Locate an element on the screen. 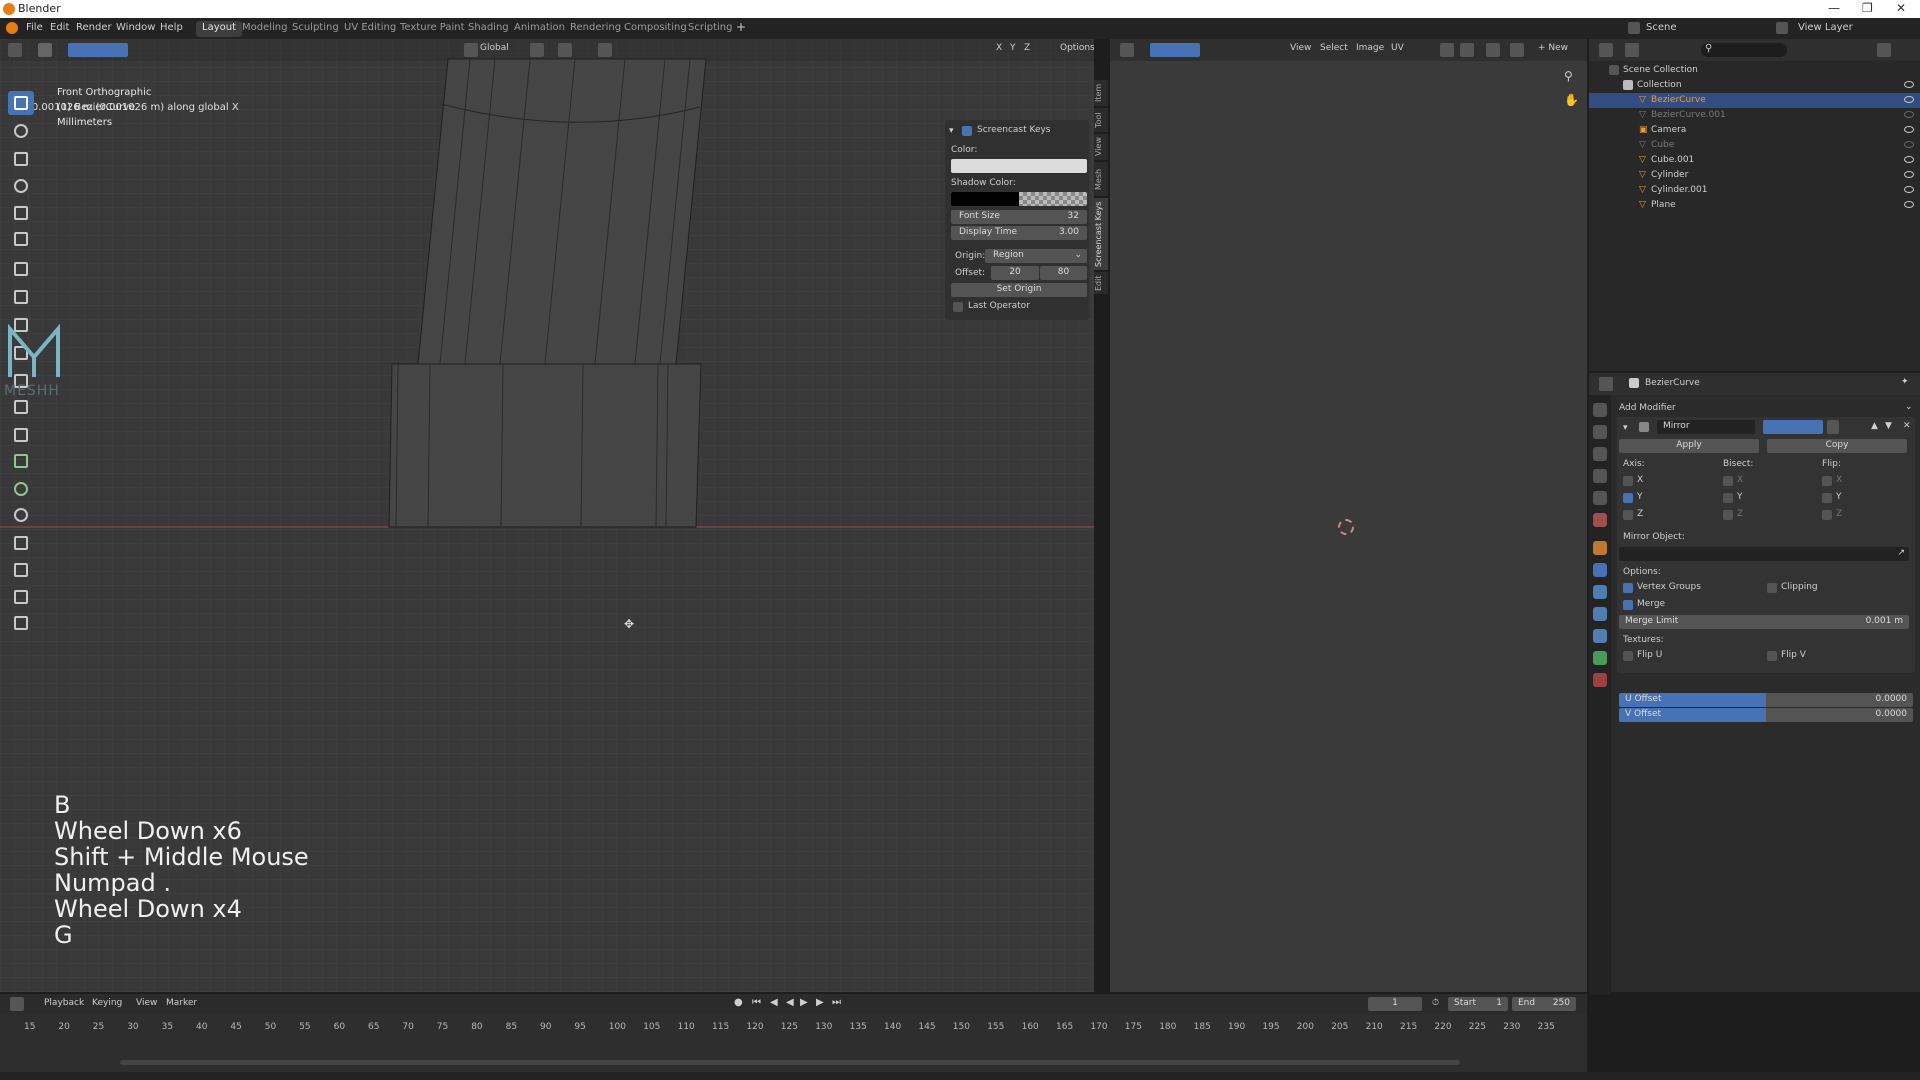 This screenshot has width=1920, height=1080. menu-window: Window is located at coordinates (135, 27).